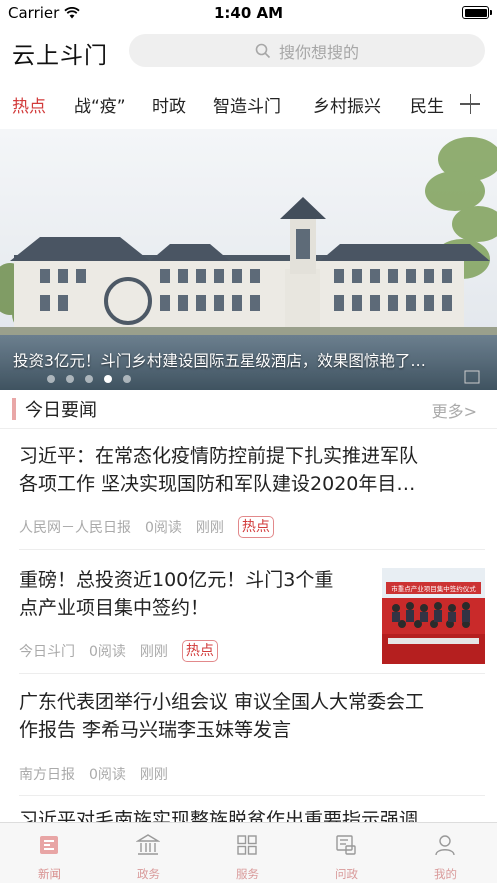 The height and width of the screenshot is (883, 497). Describe the element at coordinates (49, 845) in the screenshot. I see `news-icon` at that location.